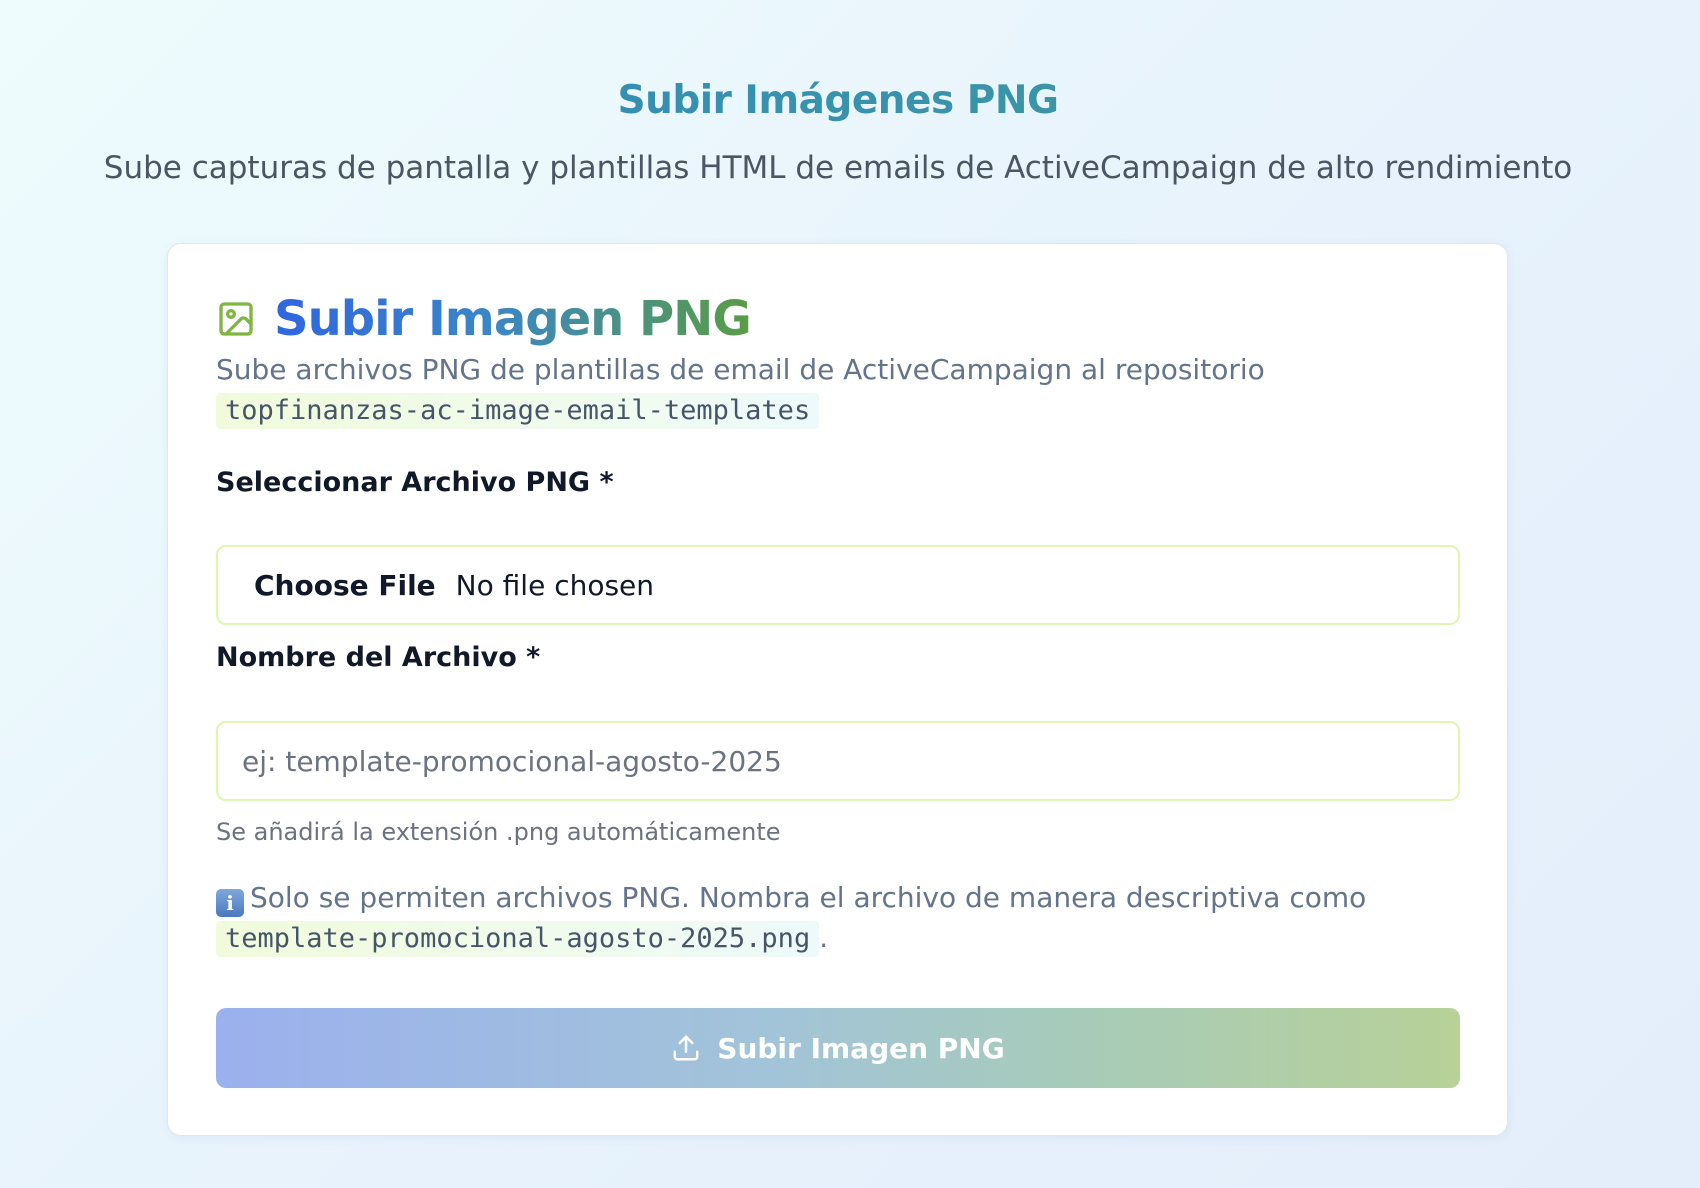 This screenshot has width=1700, height=1188. What do you see at coordinates (824, 937) in the screenshot?
I see `info-suffix: .` at bounding box center [824, 937].